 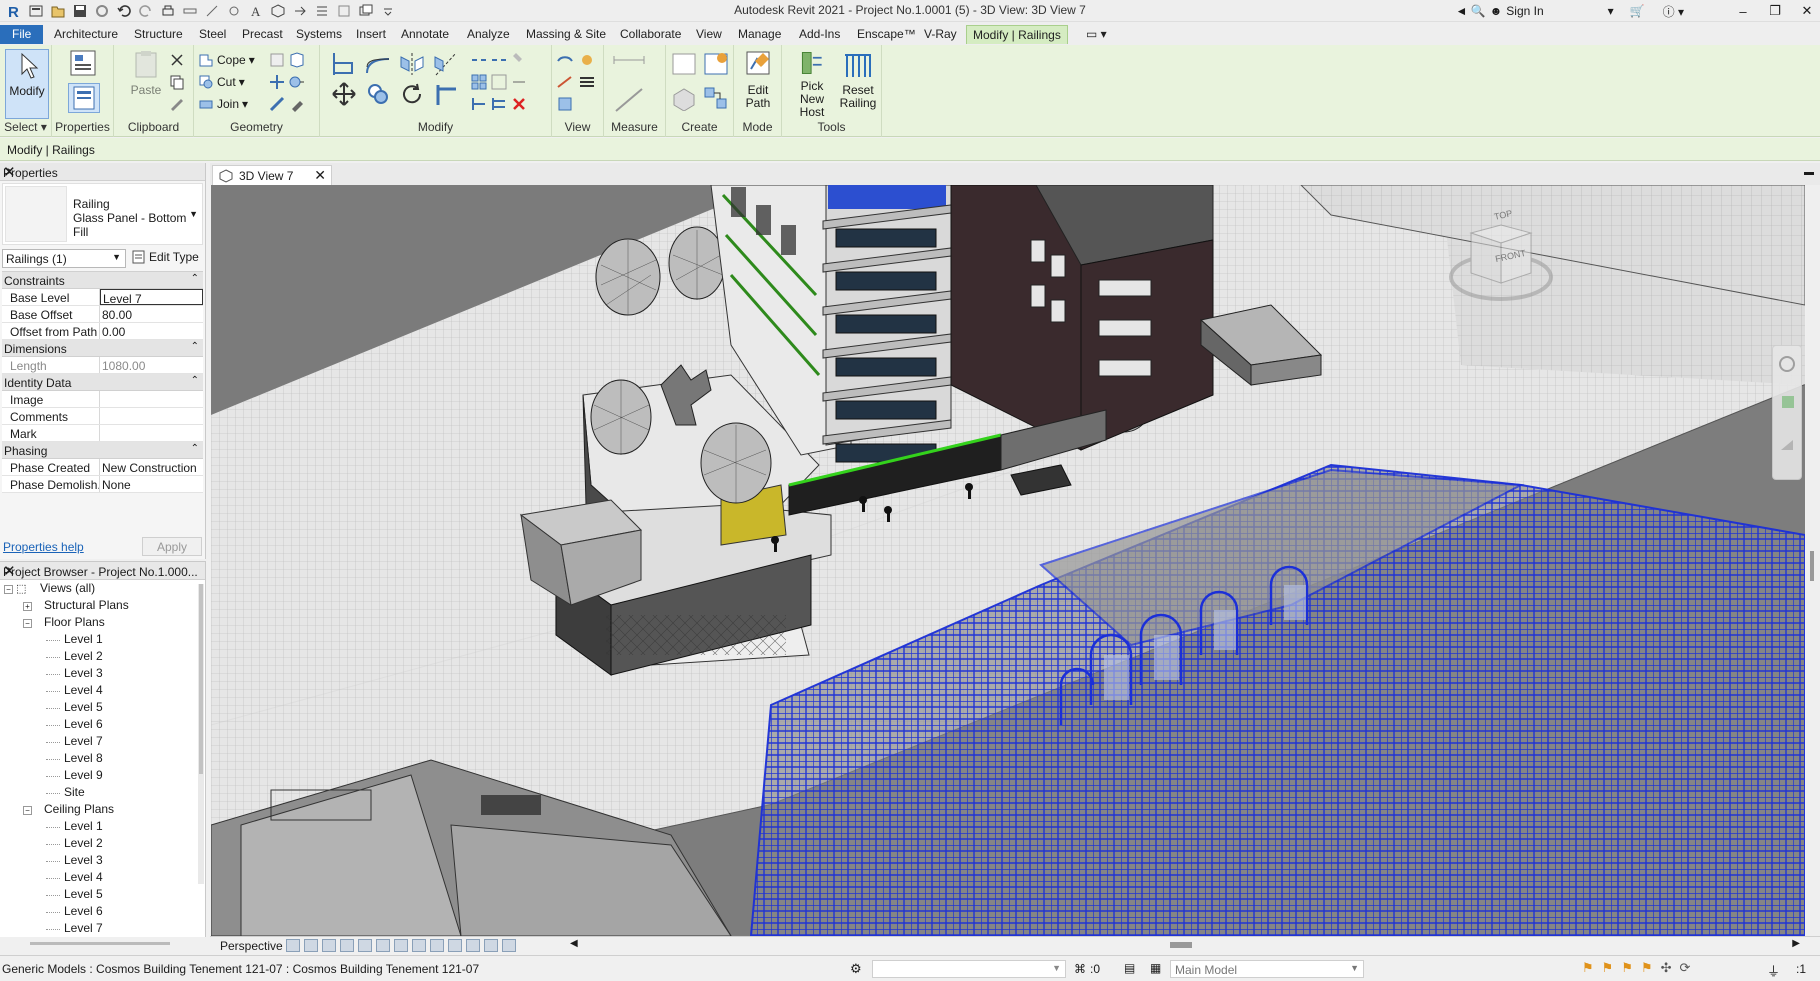 What do you see at coordinates (565, 104) in the screenshot?
I see `filter-view-icon` at bounding box center [565, 104].